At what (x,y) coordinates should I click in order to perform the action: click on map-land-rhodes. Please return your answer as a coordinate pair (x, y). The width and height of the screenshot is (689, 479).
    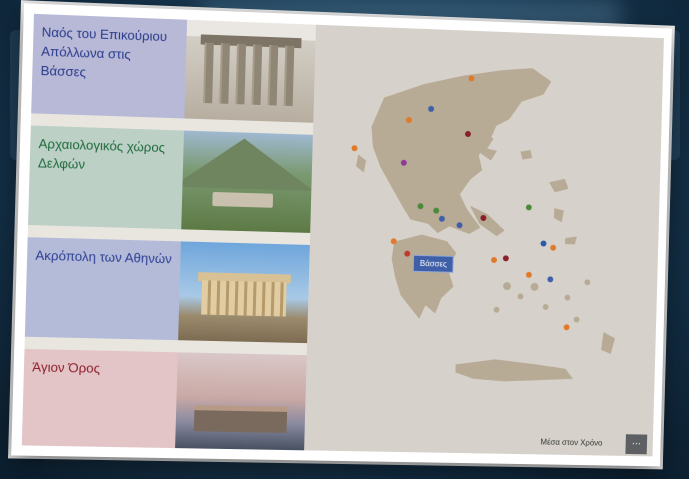
    Looking at the image, I should click on (608, 343).